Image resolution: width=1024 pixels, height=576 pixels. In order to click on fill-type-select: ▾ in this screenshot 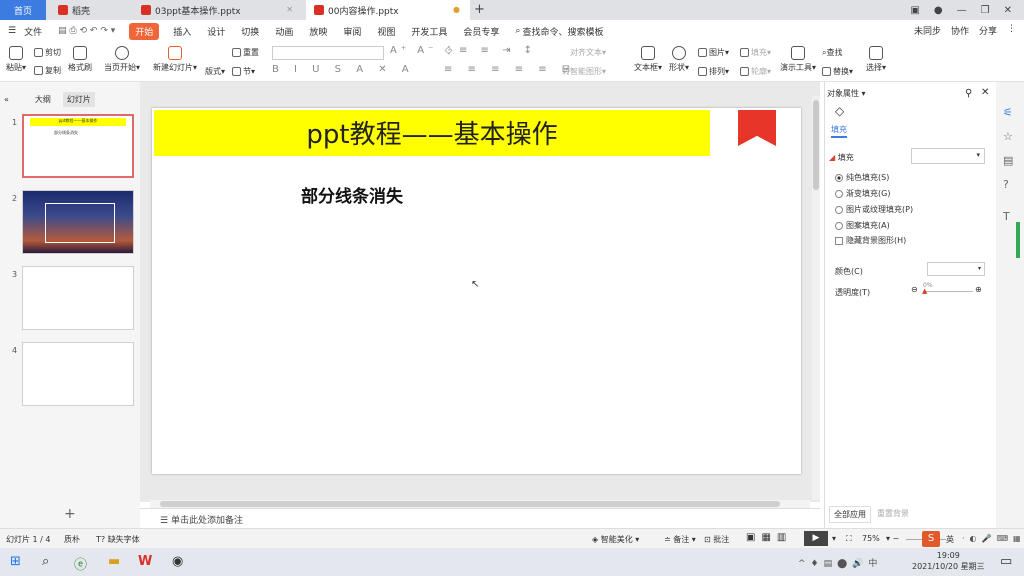, I will do `click(948, 156)`.